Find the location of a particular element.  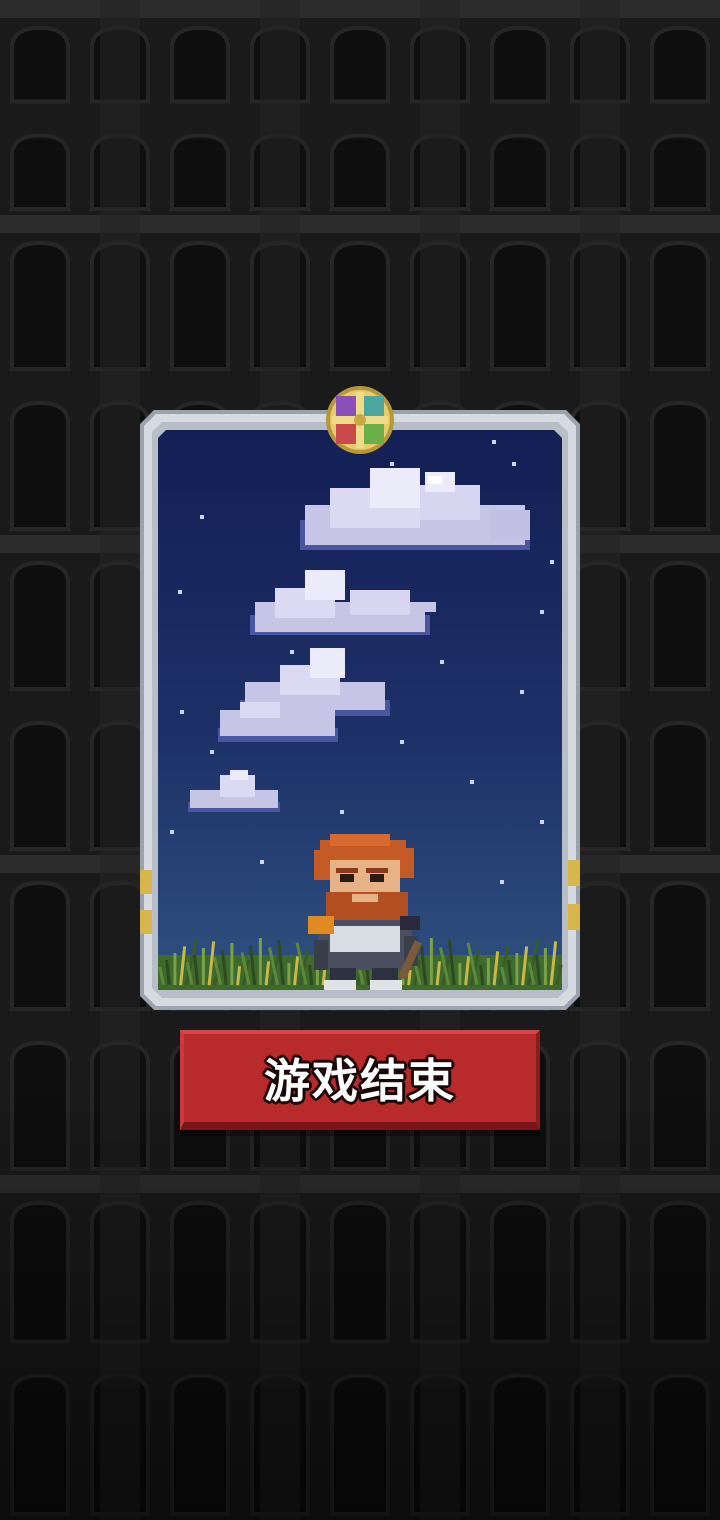

four-quadrant-emblem-icon is located at coordinates (360, 420).